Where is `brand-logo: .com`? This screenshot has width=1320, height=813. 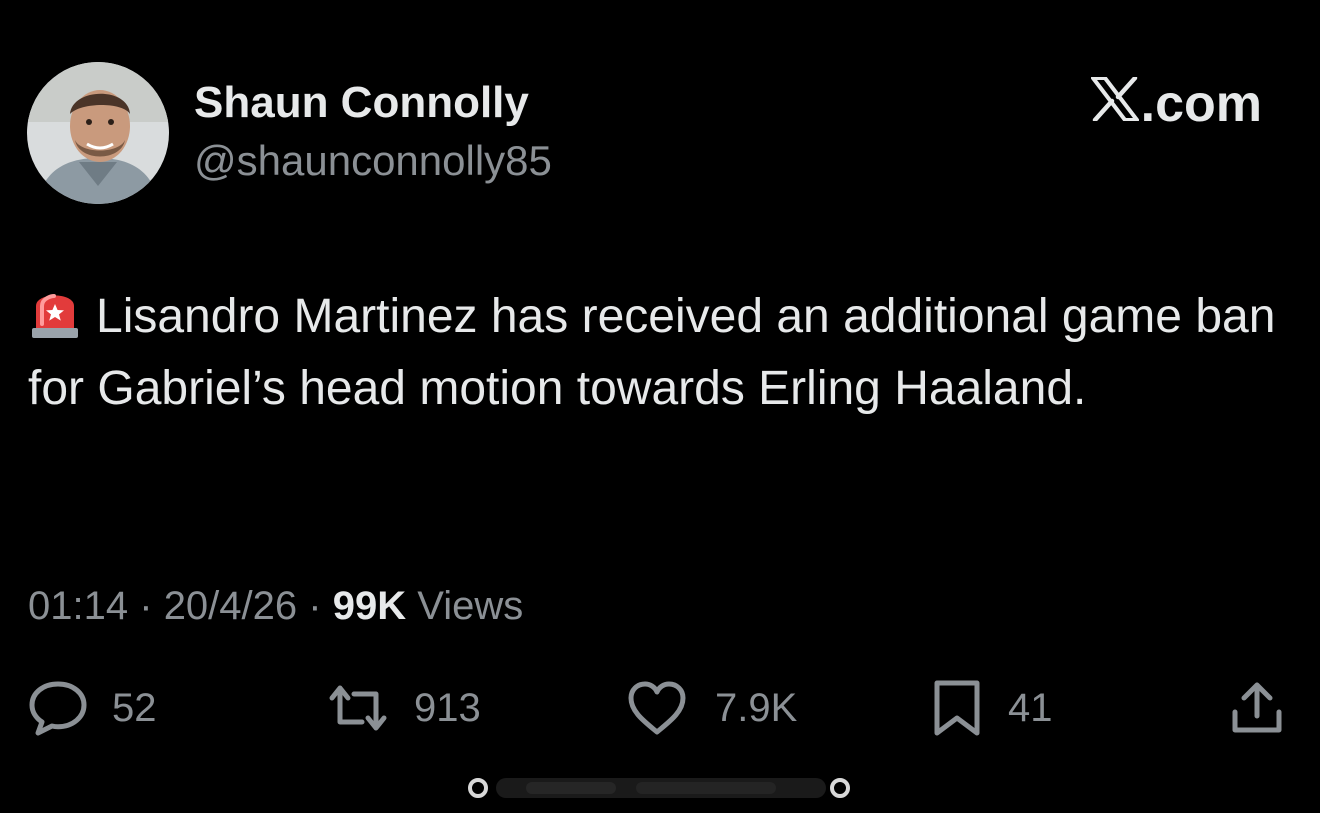
brand-logo: .com is located at coordinates (1176, 104).